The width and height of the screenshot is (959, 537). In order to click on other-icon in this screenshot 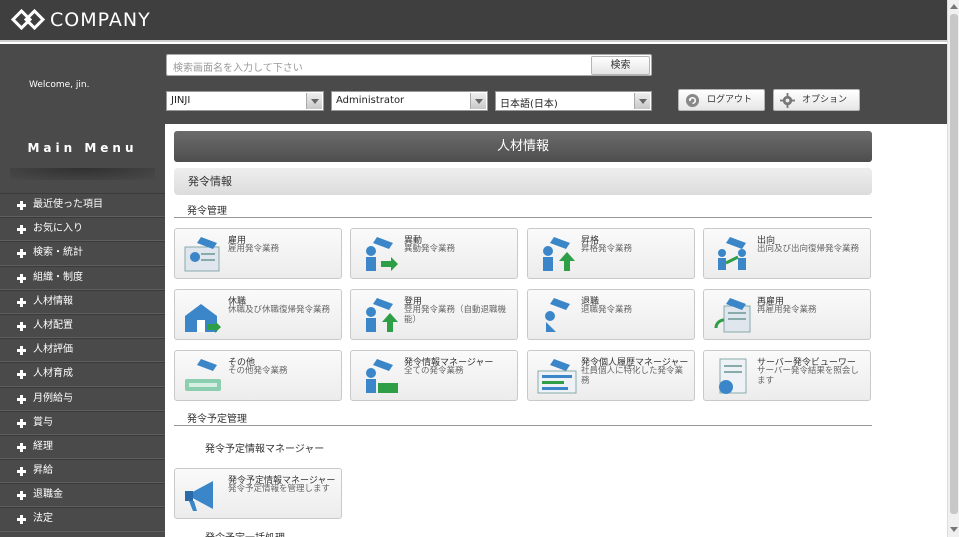, I will do `click(203, 375)`.